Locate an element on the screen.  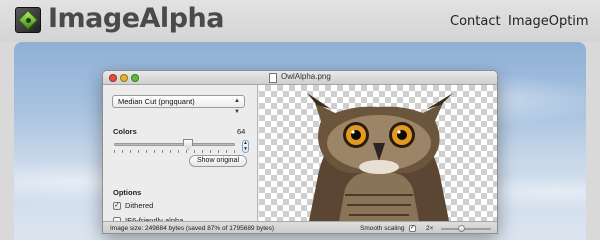
show-original-button: Show original is located at coordinates (218, 161).